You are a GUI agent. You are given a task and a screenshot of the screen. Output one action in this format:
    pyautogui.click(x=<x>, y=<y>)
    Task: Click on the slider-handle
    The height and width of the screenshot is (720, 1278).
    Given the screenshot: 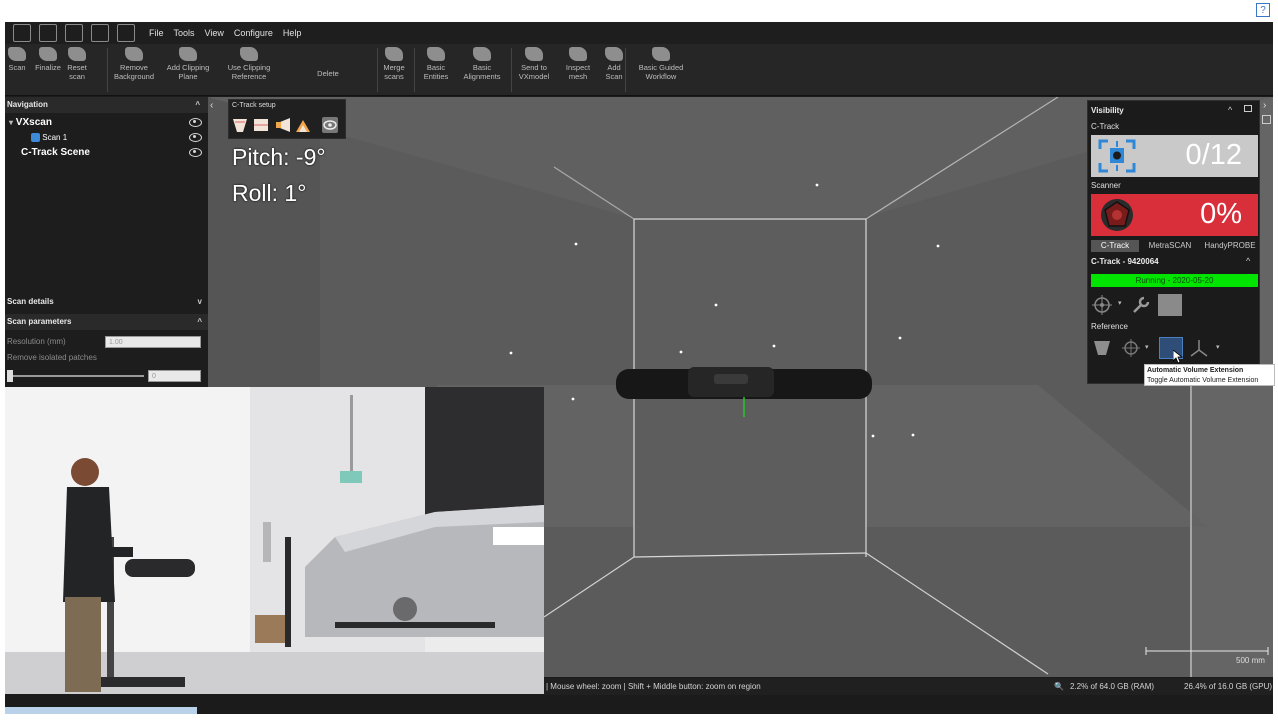 What is the action you would take?
    pyautogui.click(x=10, y=376)
    